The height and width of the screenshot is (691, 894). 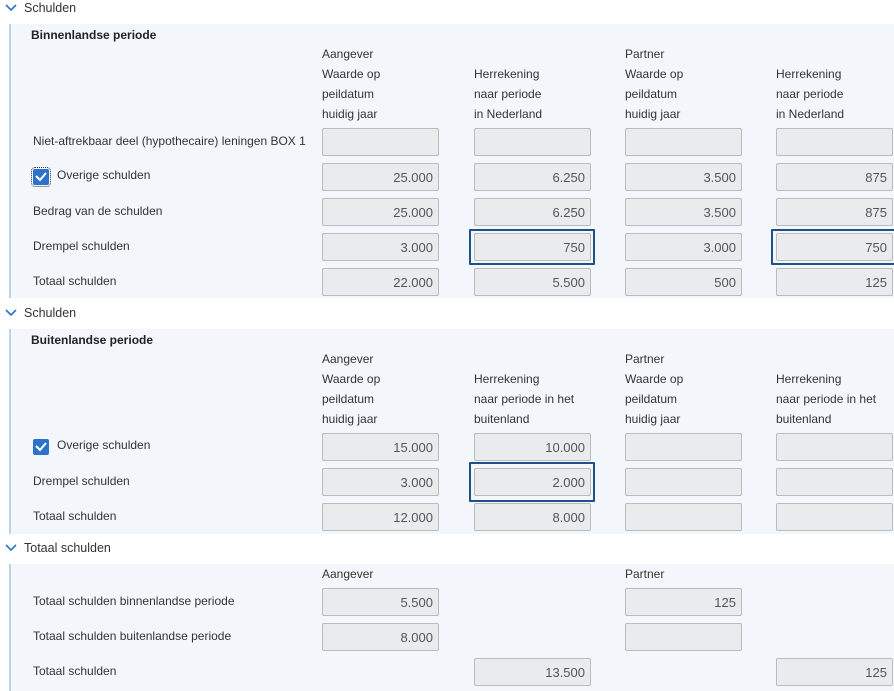 What do you see at coordinates (348, 574) in the screenshot?
I see `col-header-aangever: Aangever` at bounding box center [348, 574].